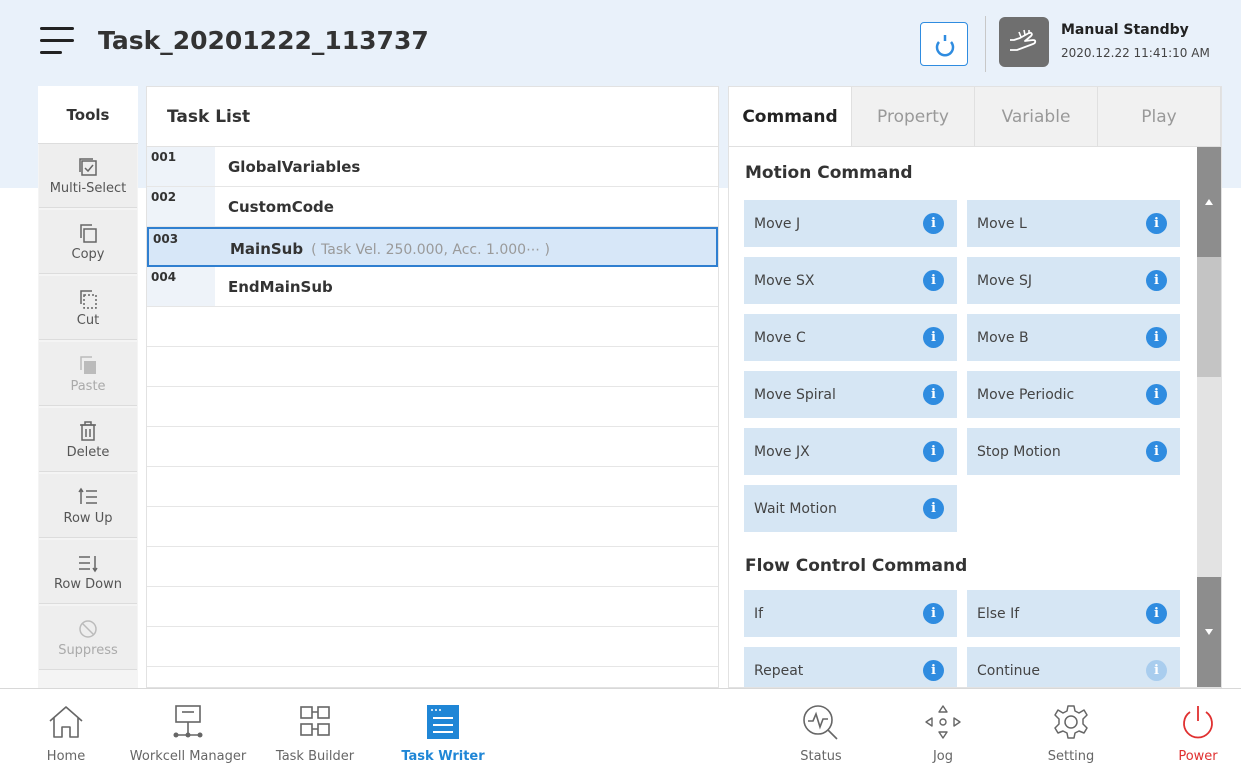 The width and height of the screenshot is (1241, 776). What do you see at coordinates (1209, 202) in the screenshot?
I see `scroll-up-arrow-icon` at bounding box center [1209, 202].